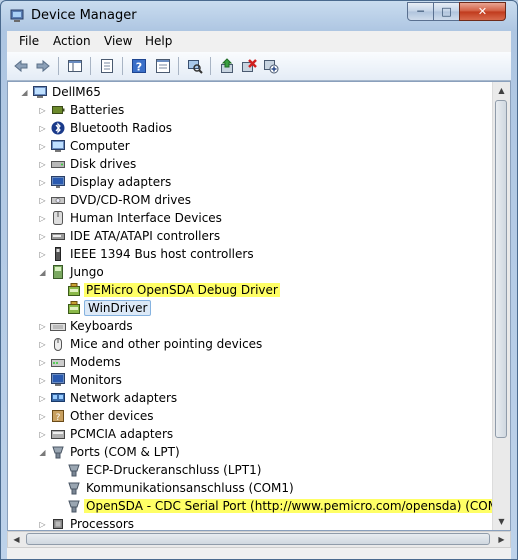 This screenshot has width=518, height=560. Describe the element at coordinates (146, 218) in the screenshot. I see `tree-item-label: Human Interface Devices` at that location.